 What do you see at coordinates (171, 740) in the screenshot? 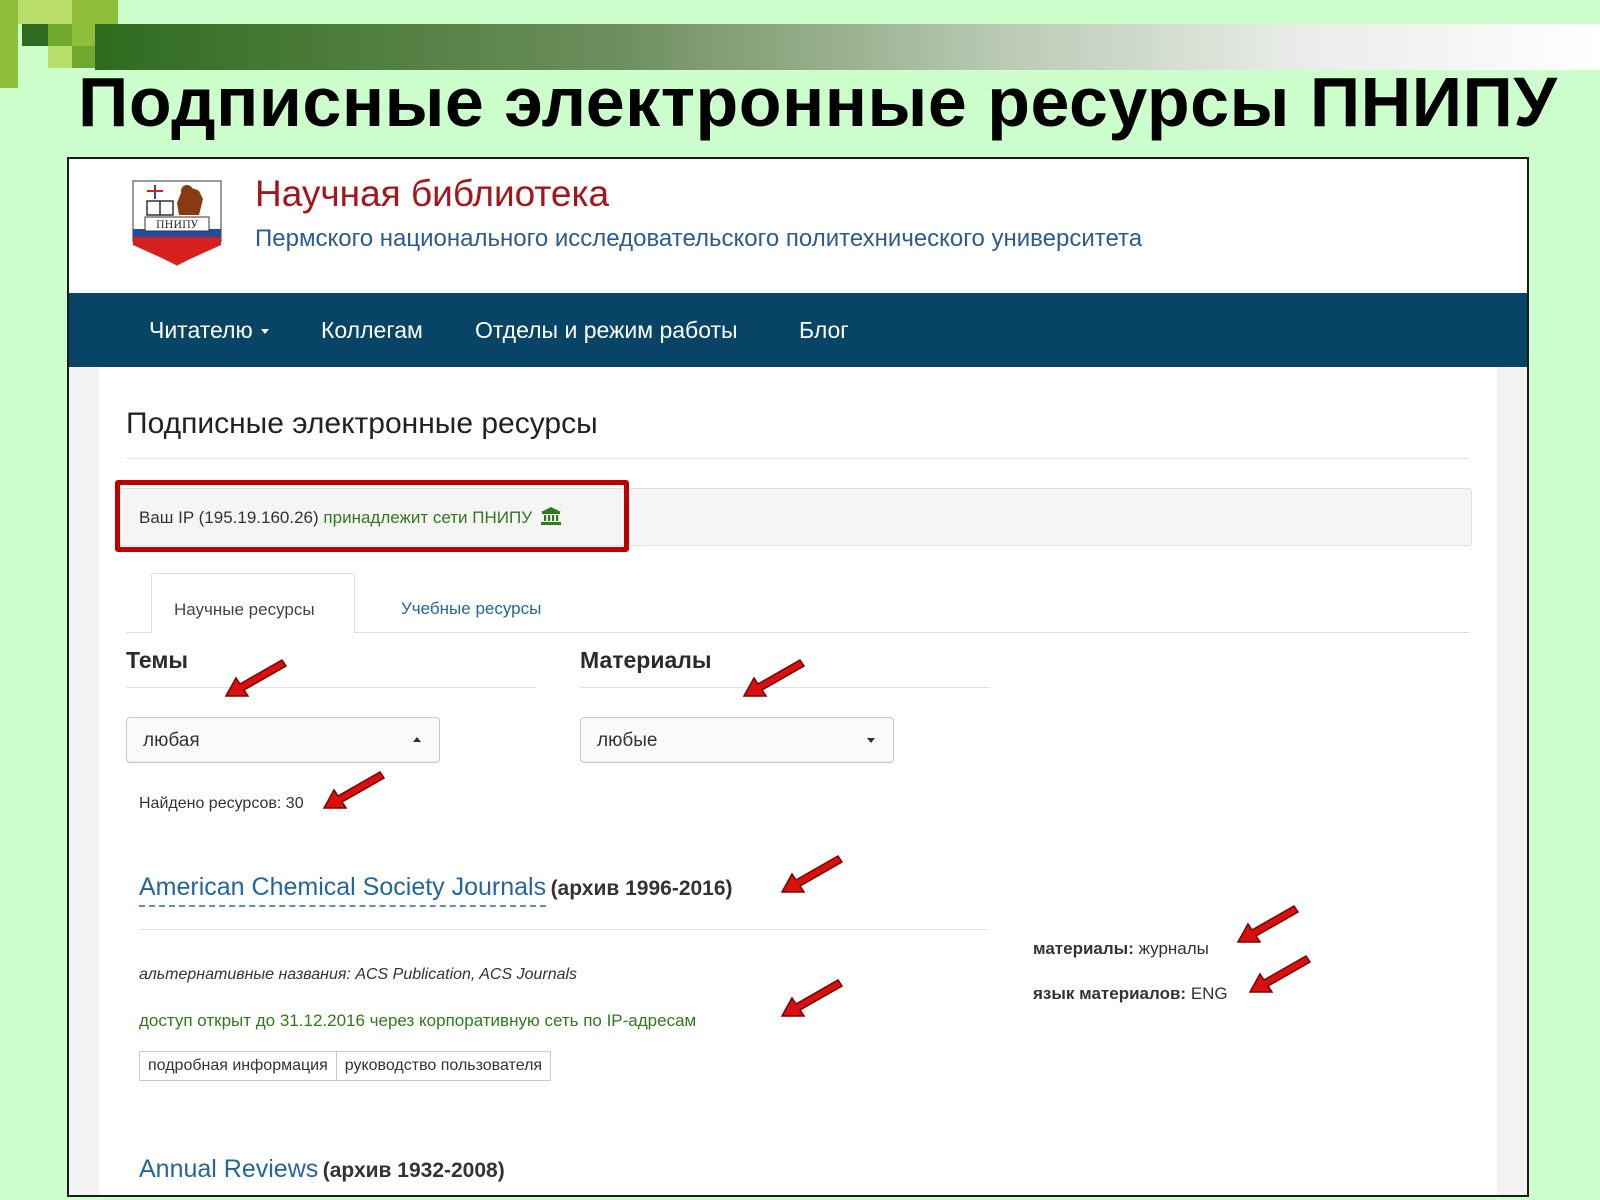
I see `topics-select-value: любая` at bounding box center [171, 740].